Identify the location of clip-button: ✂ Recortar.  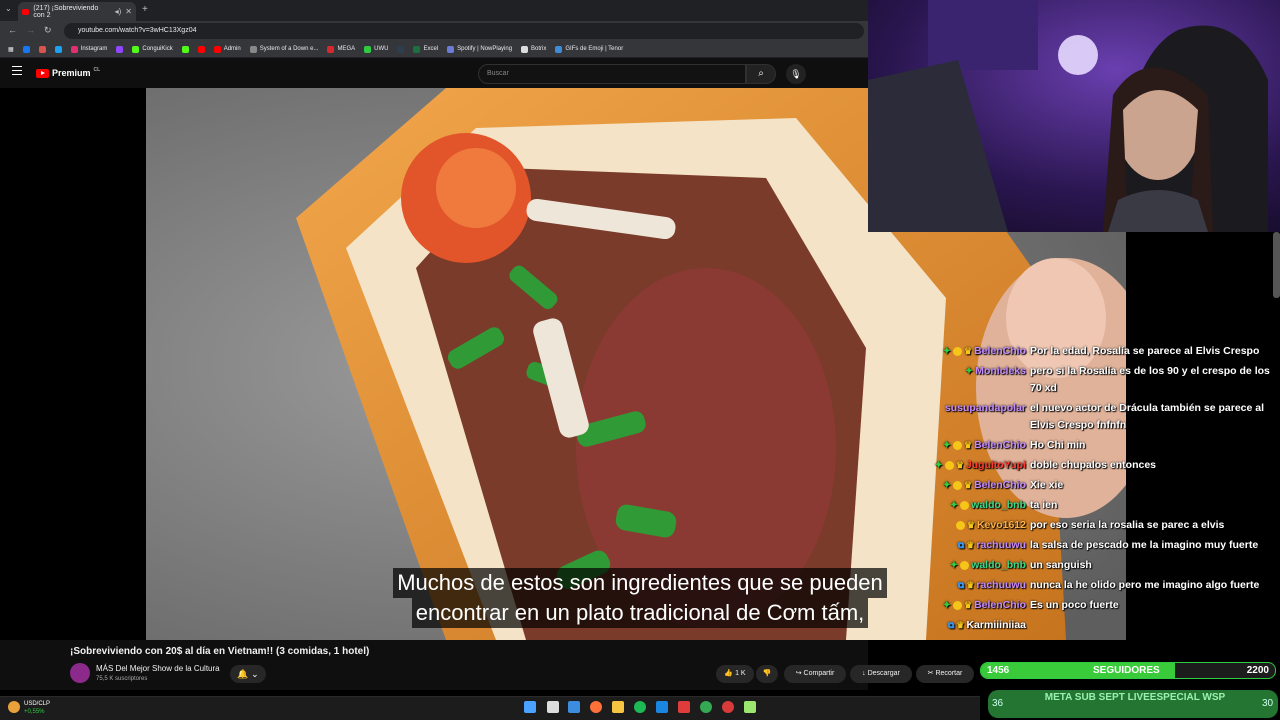
(945, 674).